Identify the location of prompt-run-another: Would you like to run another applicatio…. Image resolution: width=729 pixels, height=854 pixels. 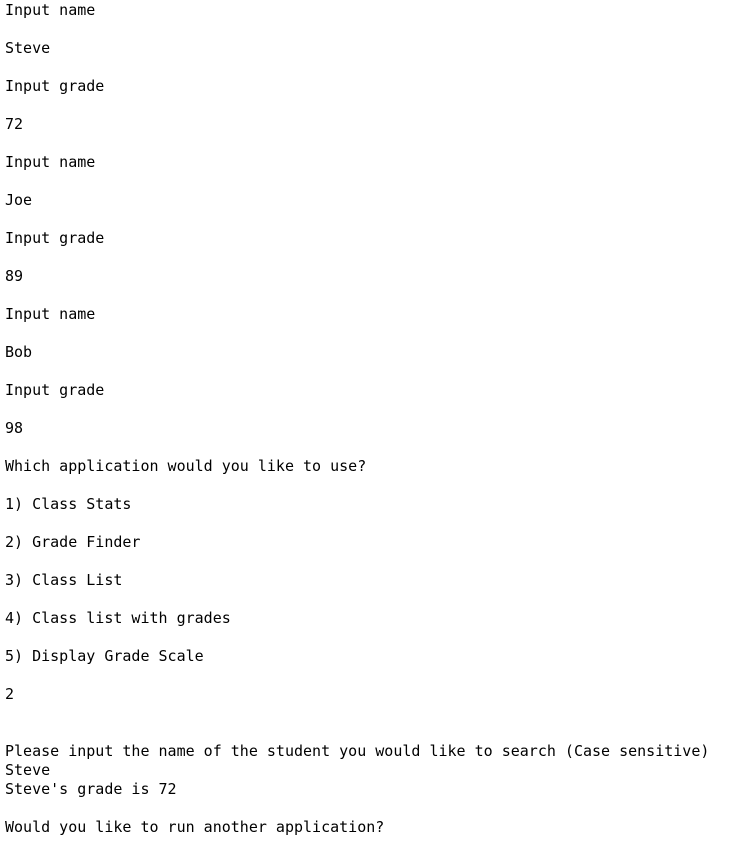
(195, 827).